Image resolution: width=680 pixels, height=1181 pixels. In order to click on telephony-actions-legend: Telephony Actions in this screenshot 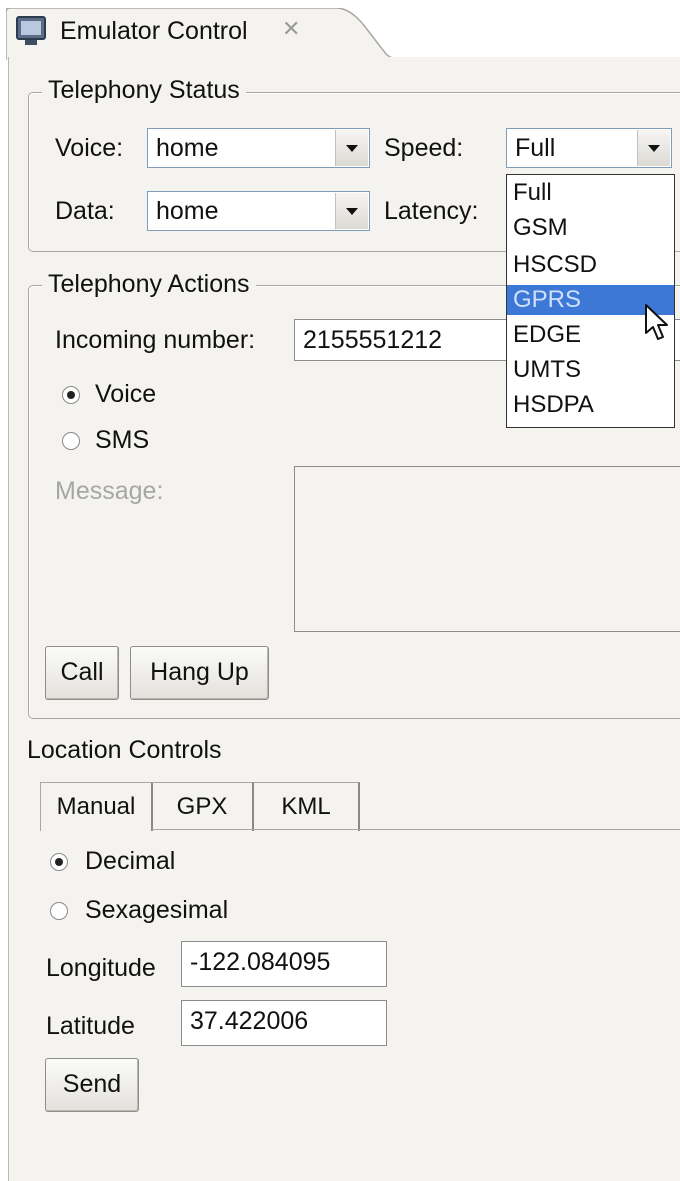, I will do `click(149, 284)`.